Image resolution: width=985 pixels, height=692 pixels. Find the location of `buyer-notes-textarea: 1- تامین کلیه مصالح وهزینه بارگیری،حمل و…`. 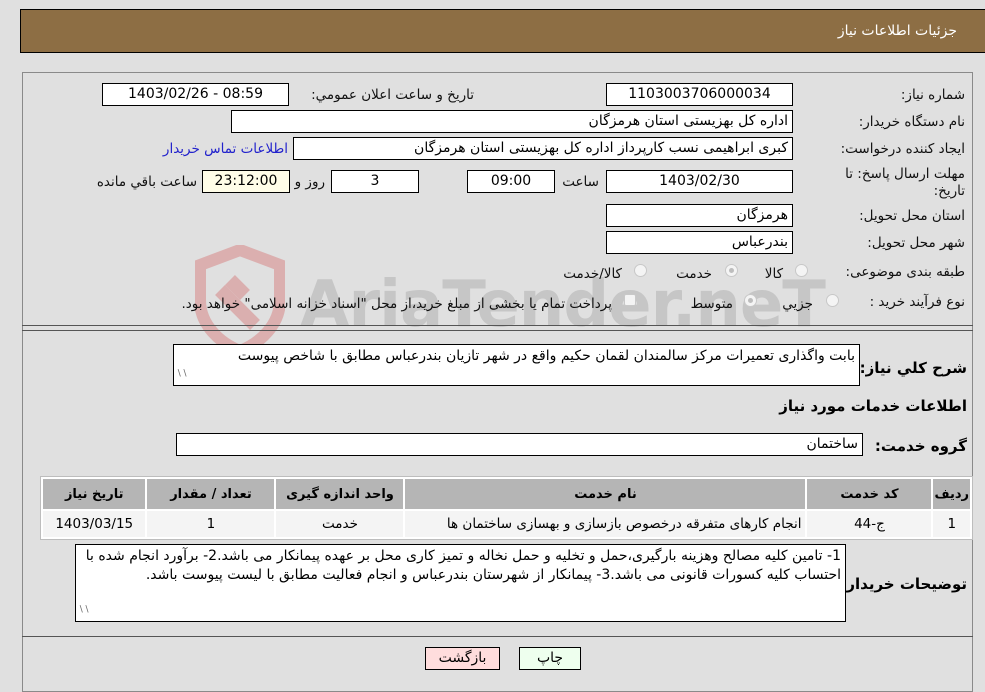

buyer-notes-textarea: 1- تامین کلیه مصالح وهزینه بارگیری،حمل و… is located at coordinates (460, 583).